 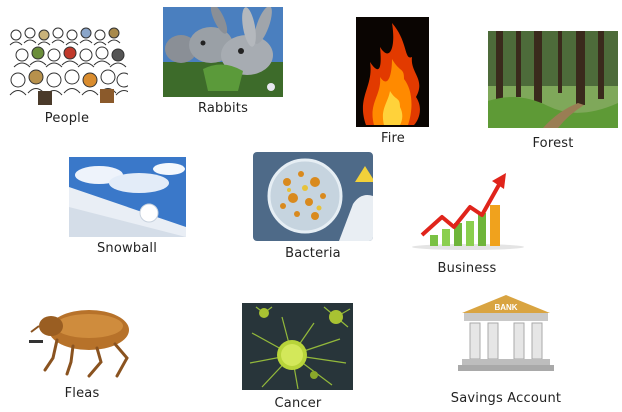 I want to click on savings-image: BANK, so click(x=506, y=333).